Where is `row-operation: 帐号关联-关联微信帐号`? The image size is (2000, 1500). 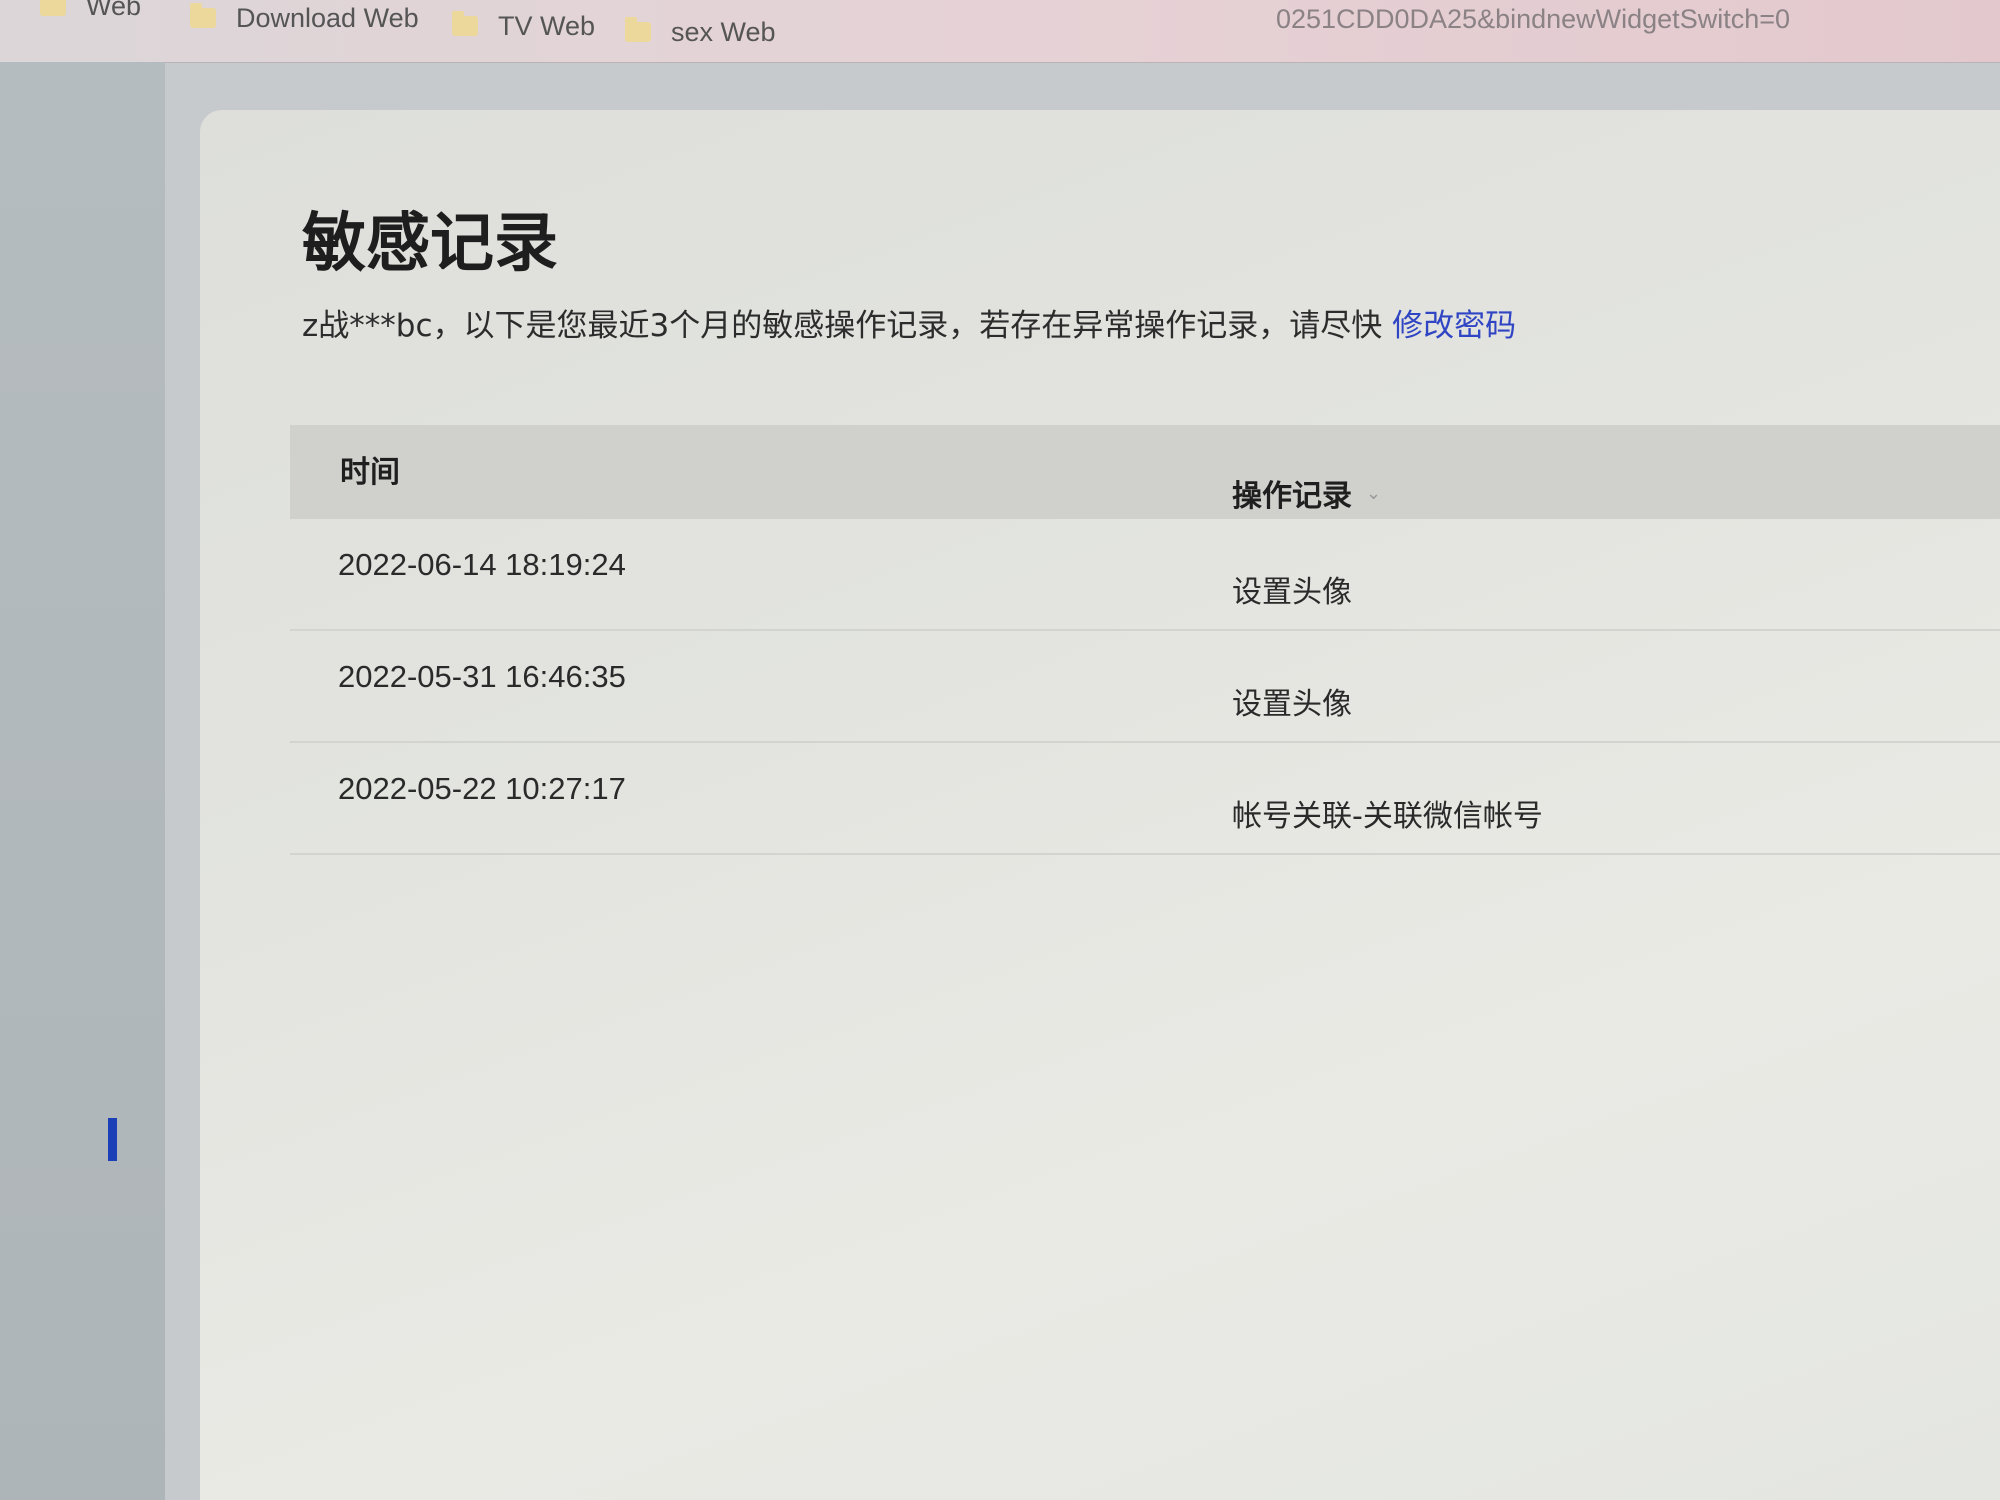 row-operation: 帐号关联-关联微信帐号 is located at coordinates (1387, 816).